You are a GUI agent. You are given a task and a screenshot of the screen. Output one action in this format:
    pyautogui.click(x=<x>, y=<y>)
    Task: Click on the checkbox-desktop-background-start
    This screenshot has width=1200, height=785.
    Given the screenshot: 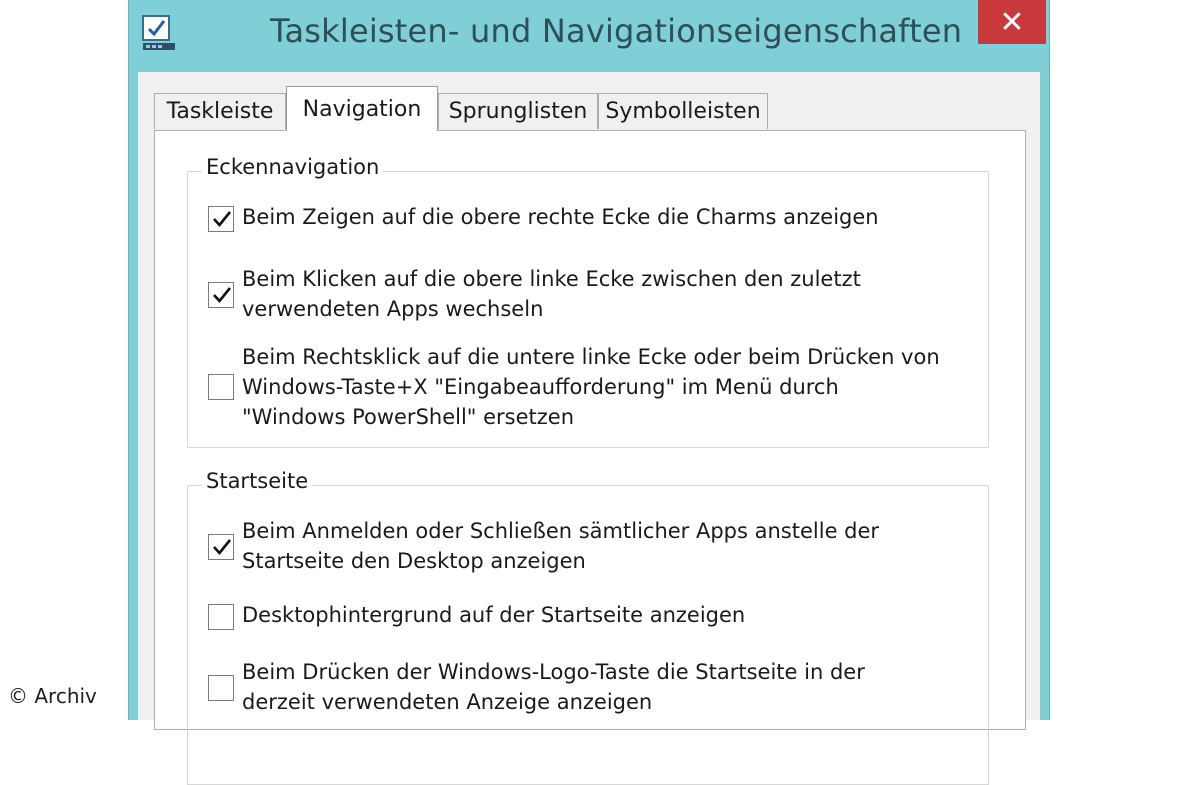 What is the action you would take?
    pyautogui.click(x=221, y=617)
    